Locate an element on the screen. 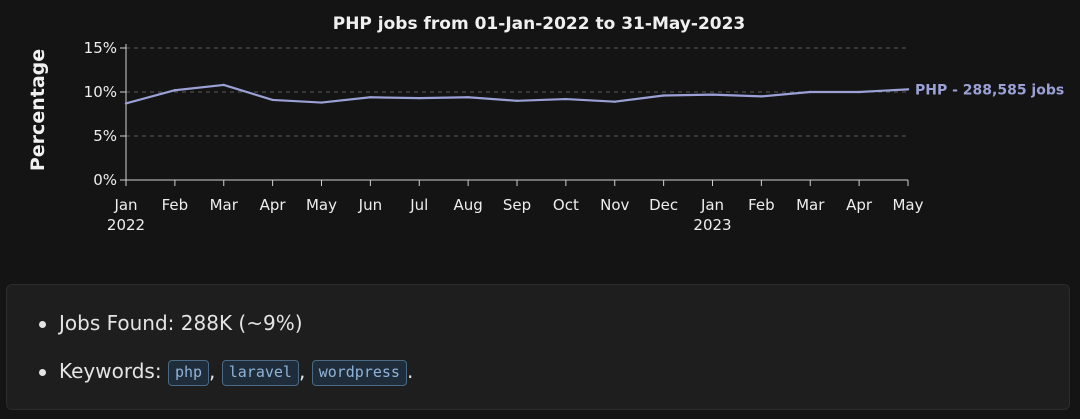 The image size is (1080, 419). keywords-list: php, laravel, wordpress. is located at coordinates (290, 372).